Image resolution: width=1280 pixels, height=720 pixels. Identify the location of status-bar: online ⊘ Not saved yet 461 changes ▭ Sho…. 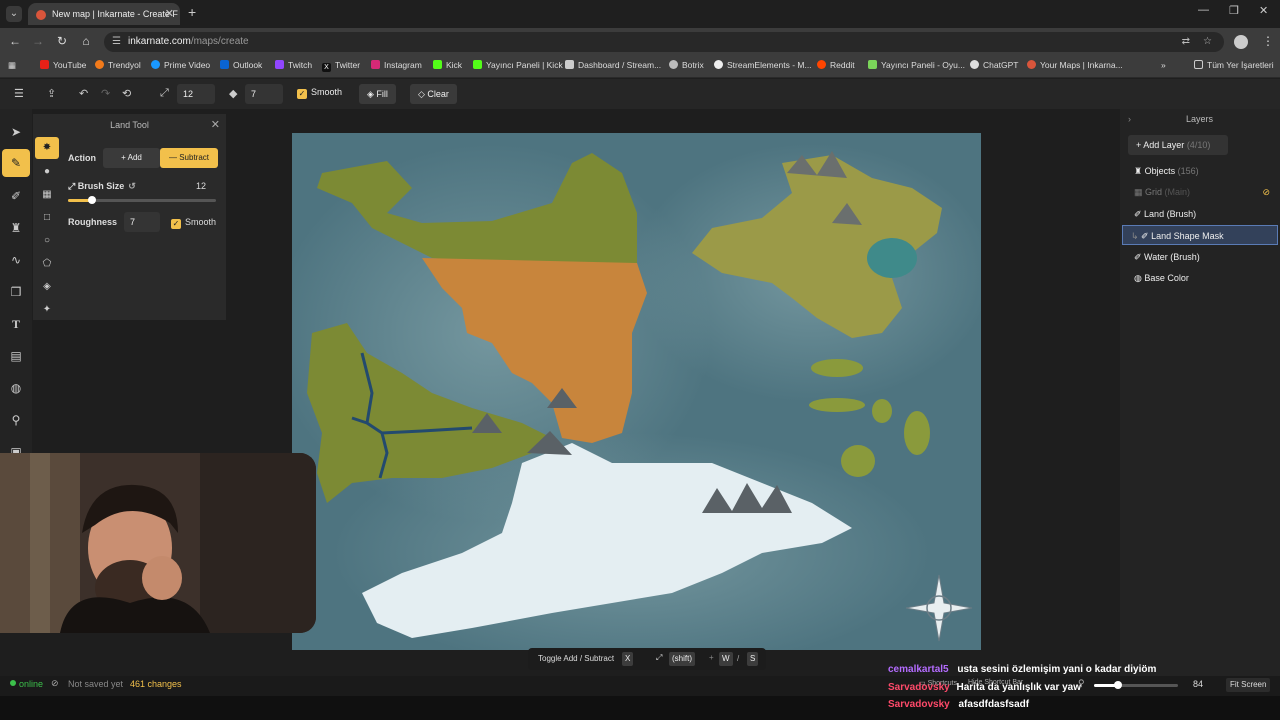
(640, 686).